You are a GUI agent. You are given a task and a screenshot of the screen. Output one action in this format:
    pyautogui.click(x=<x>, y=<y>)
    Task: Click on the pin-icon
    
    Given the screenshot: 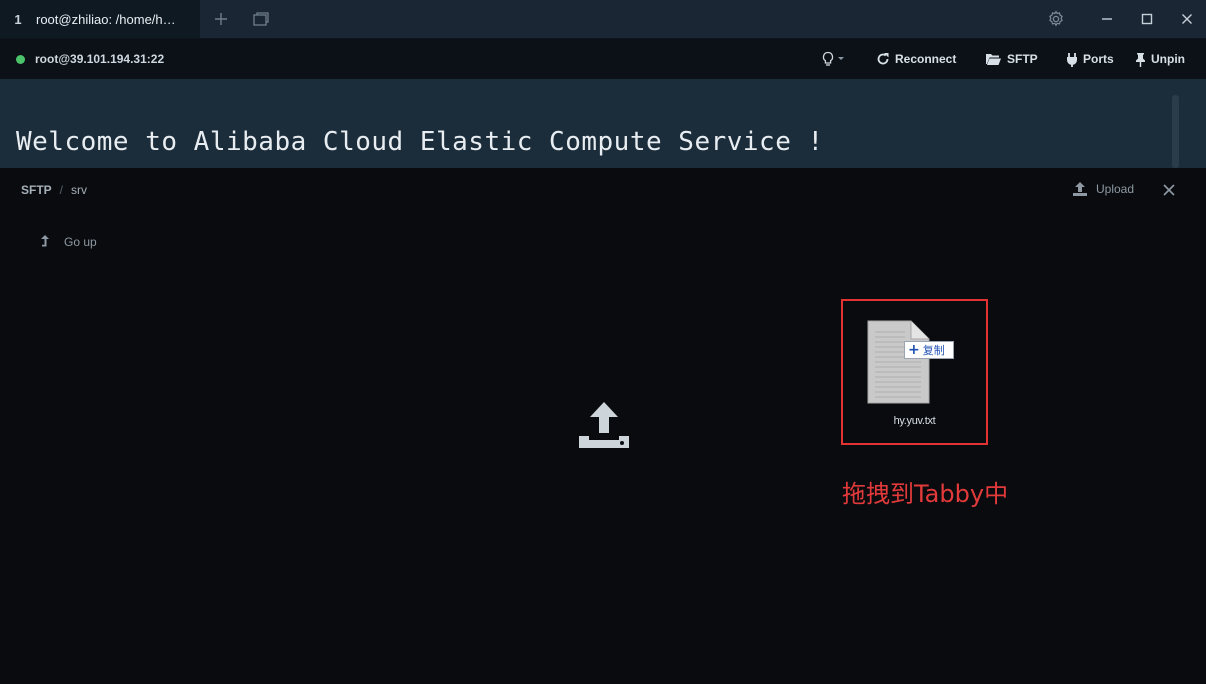 What is the action you would take?
    pyautogui.click(x=1140, y=59)
    